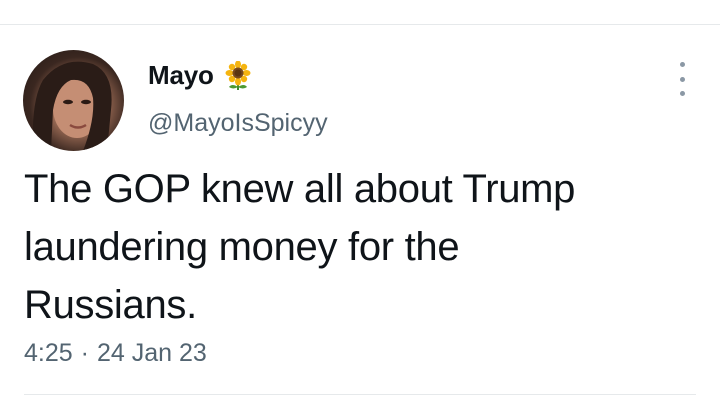 Image resolution: width=720 pixels, height=404 pixels. Describe the element at coordinates (238, 123) in the screenshot. I see `author-handle: @MayoIsSpicyy` at that location.